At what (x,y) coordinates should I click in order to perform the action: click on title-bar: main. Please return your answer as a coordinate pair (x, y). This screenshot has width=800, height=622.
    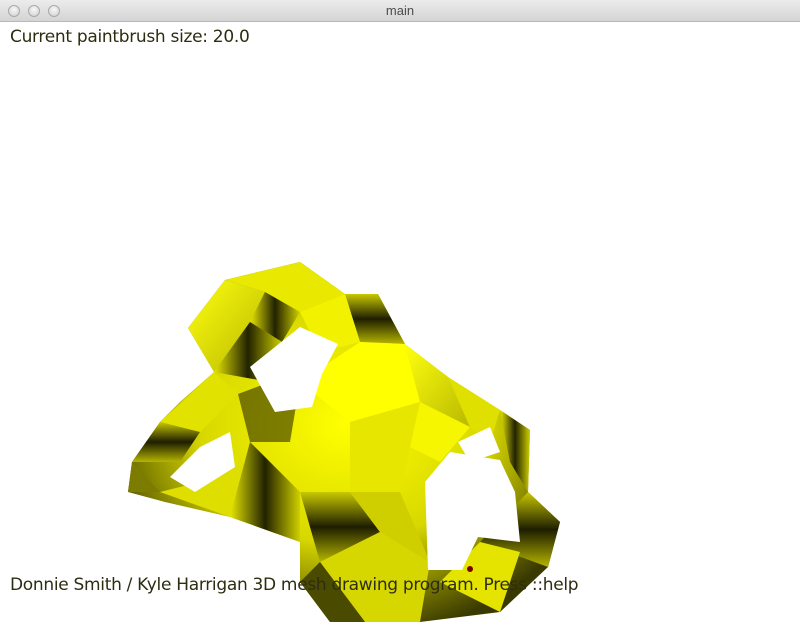
    Looking at the image, I should click on (400, 11).